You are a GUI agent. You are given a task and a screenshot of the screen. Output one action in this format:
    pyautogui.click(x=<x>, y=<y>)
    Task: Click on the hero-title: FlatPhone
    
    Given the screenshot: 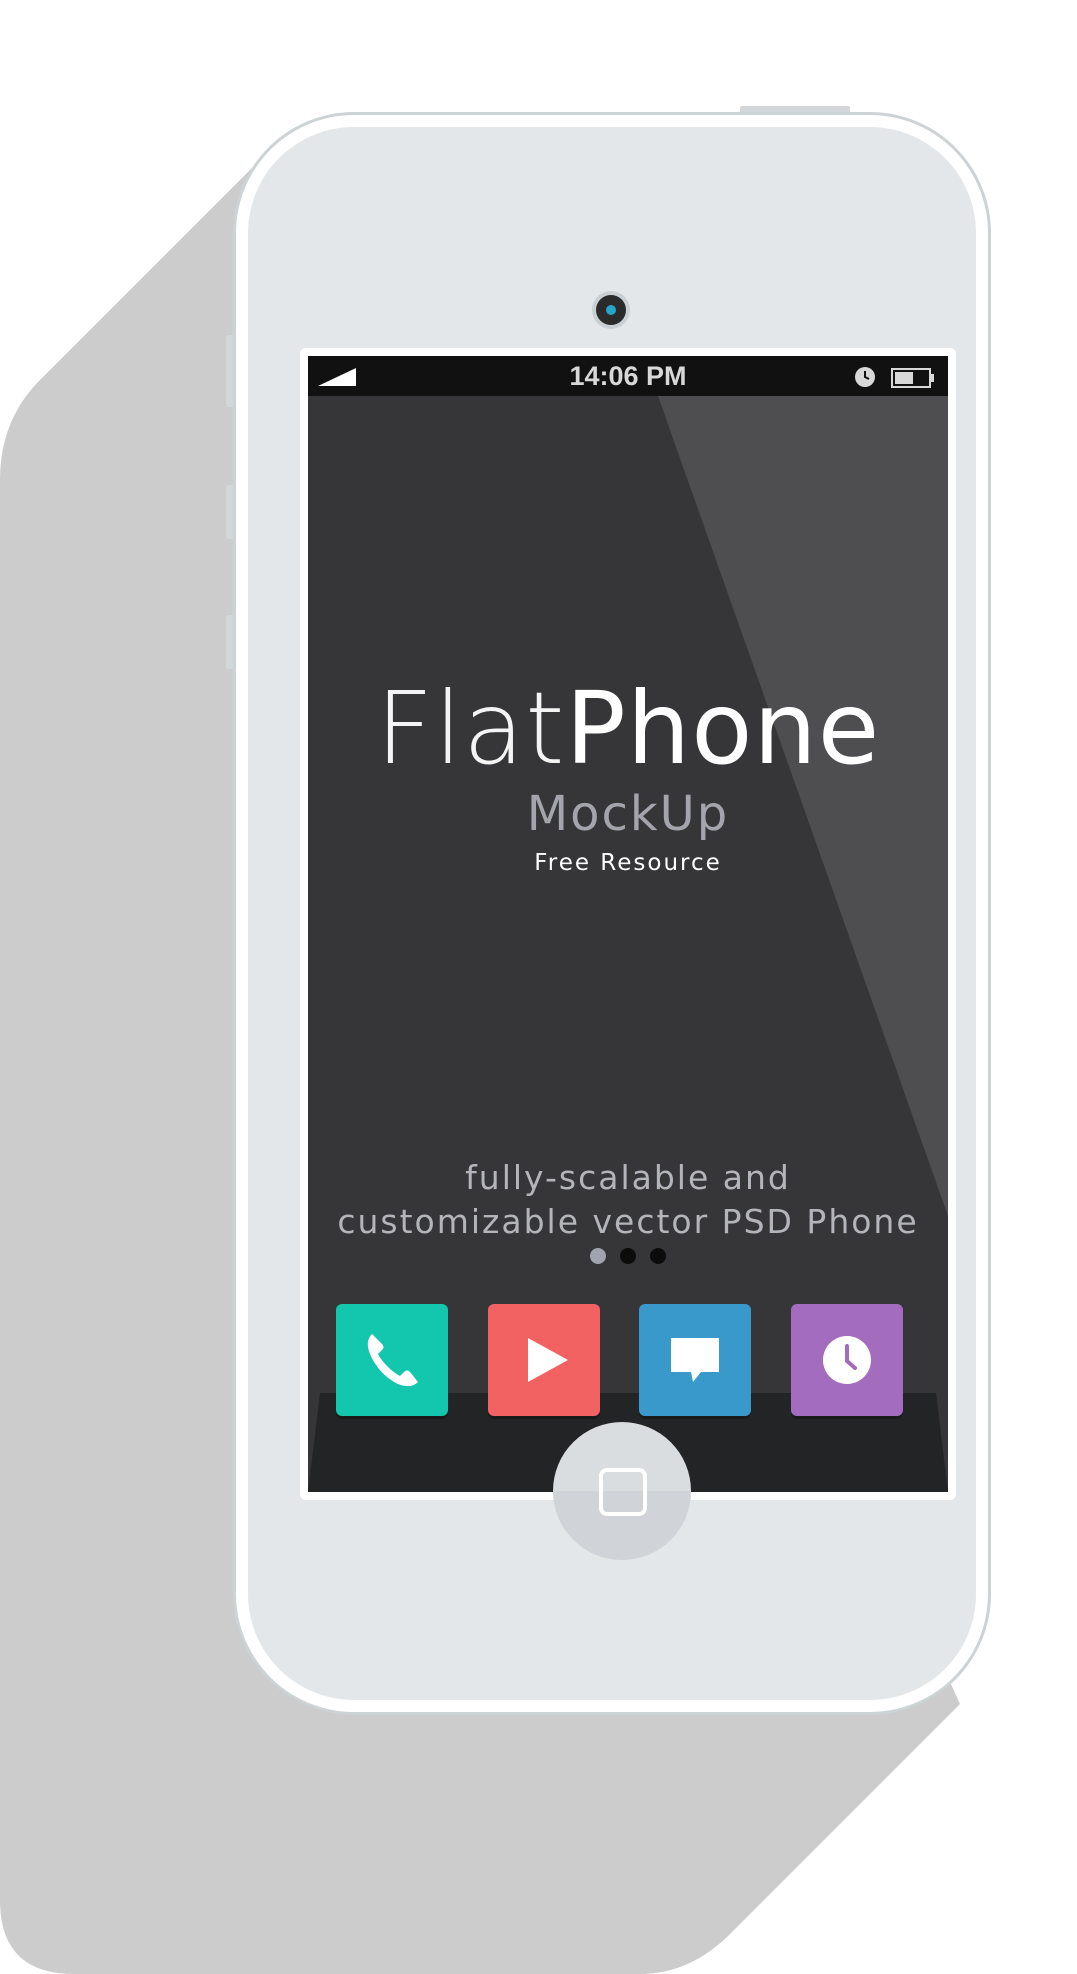 What is the action you would take?
    pyautogui.click(x=628, y=729)
    